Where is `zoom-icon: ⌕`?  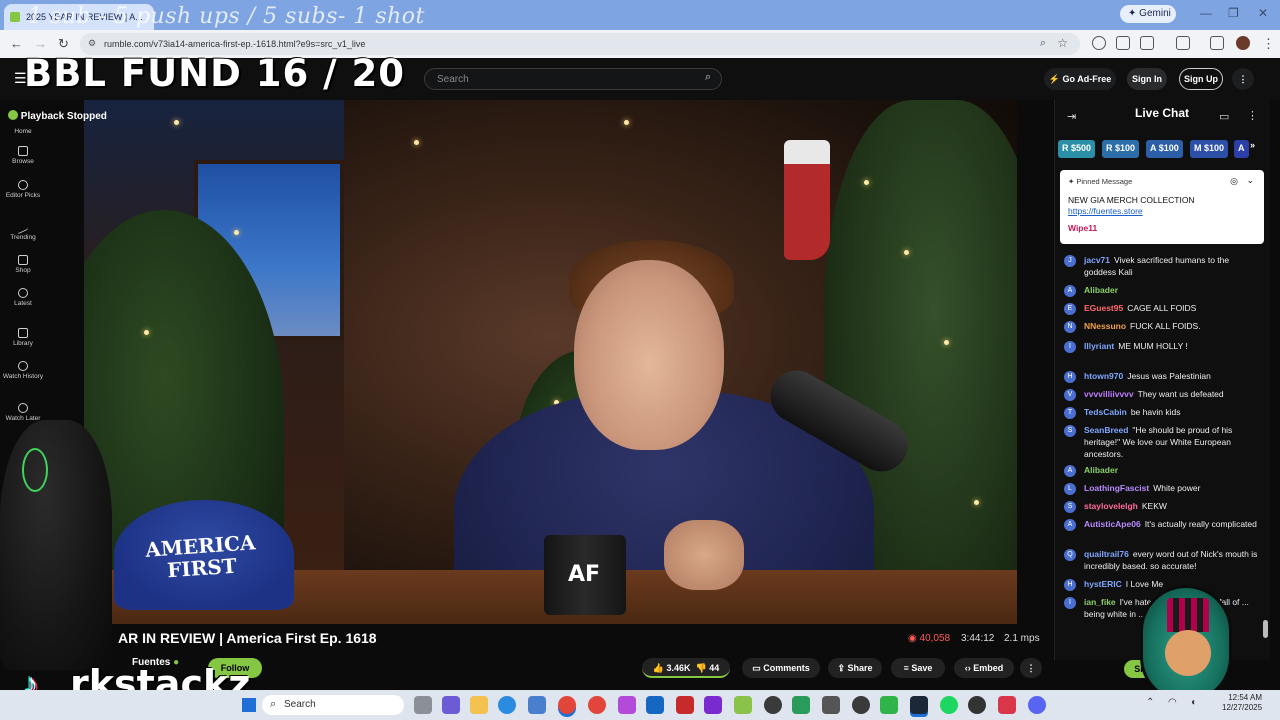 zoom-icon: ⌕ is located at coordinates (1043, 43).